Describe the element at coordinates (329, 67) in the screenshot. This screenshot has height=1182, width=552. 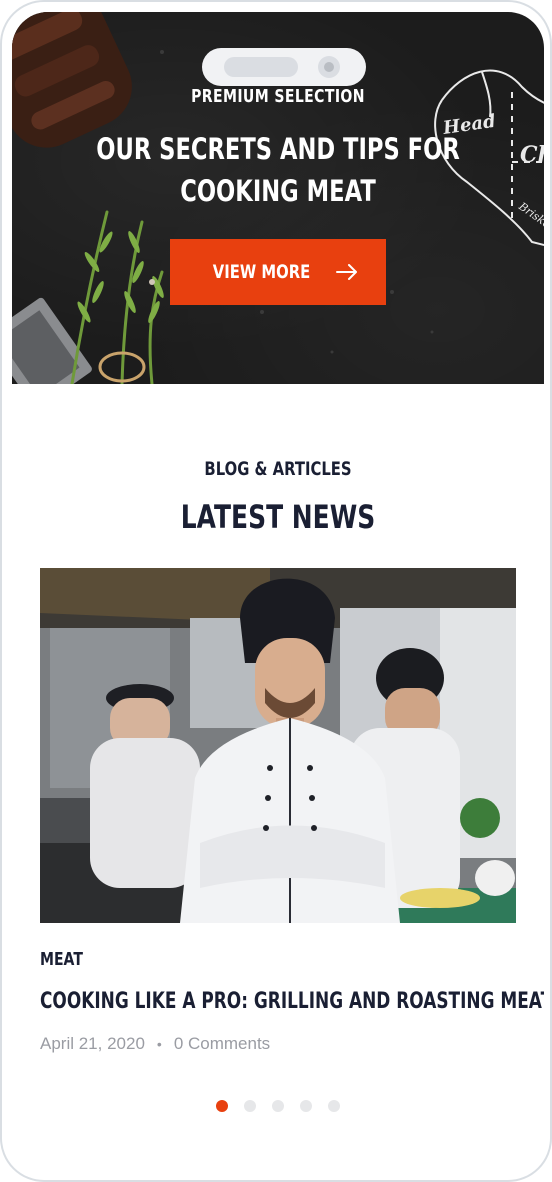
I see `camera-icon` at that location.